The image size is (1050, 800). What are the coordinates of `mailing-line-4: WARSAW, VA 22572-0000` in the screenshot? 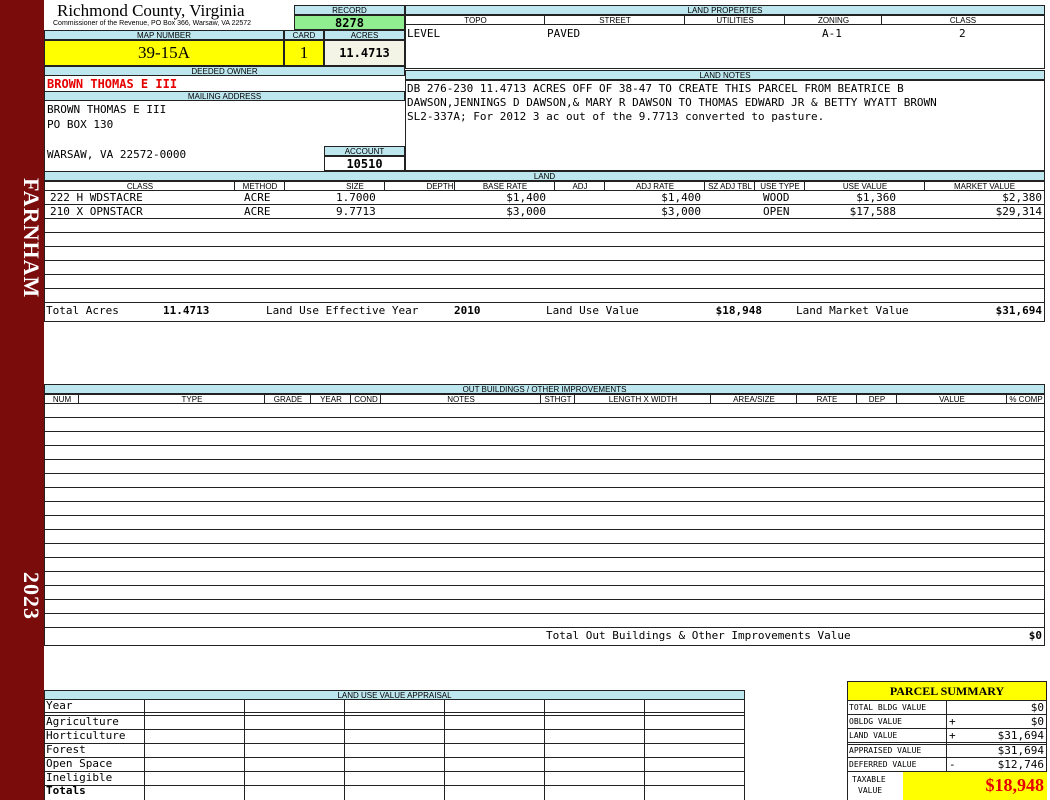 It's located at (117, 154).